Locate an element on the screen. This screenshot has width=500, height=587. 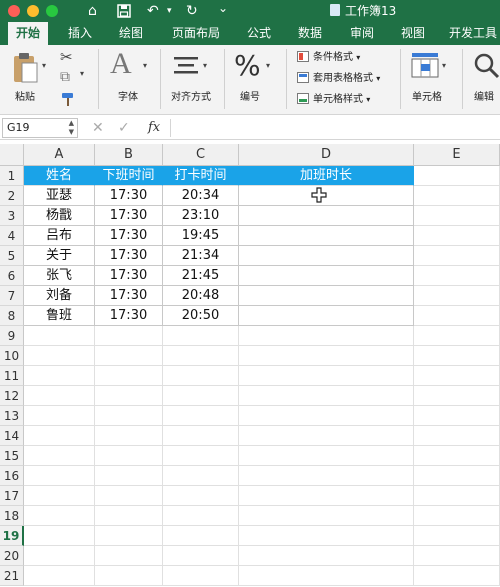
cell-b3: 17:30 is located at coordinates (129, 216).